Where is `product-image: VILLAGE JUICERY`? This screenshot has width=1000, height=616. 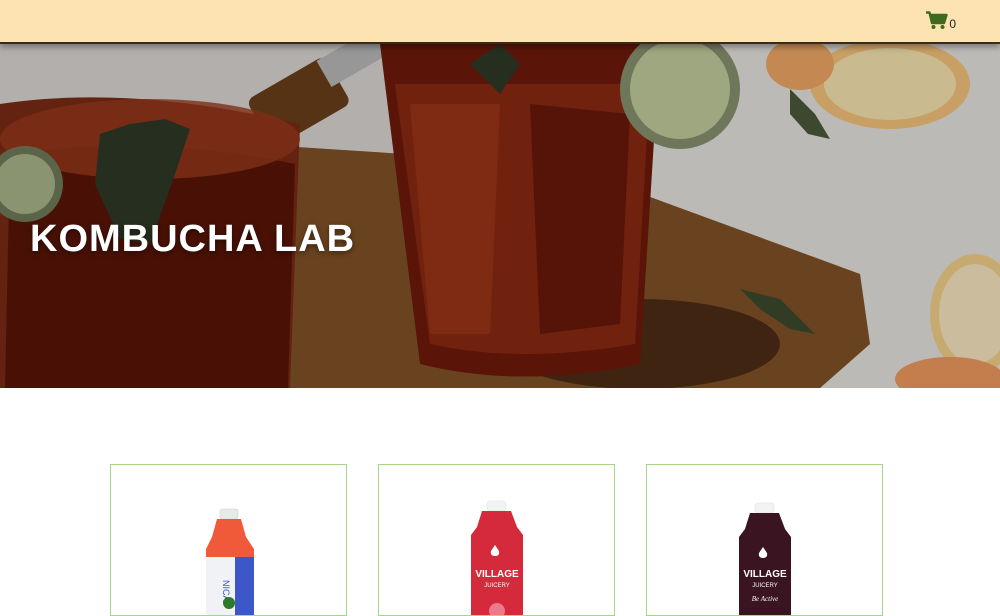 product-image: VILLAGE JUICERY is located at coordinates (497, 557).